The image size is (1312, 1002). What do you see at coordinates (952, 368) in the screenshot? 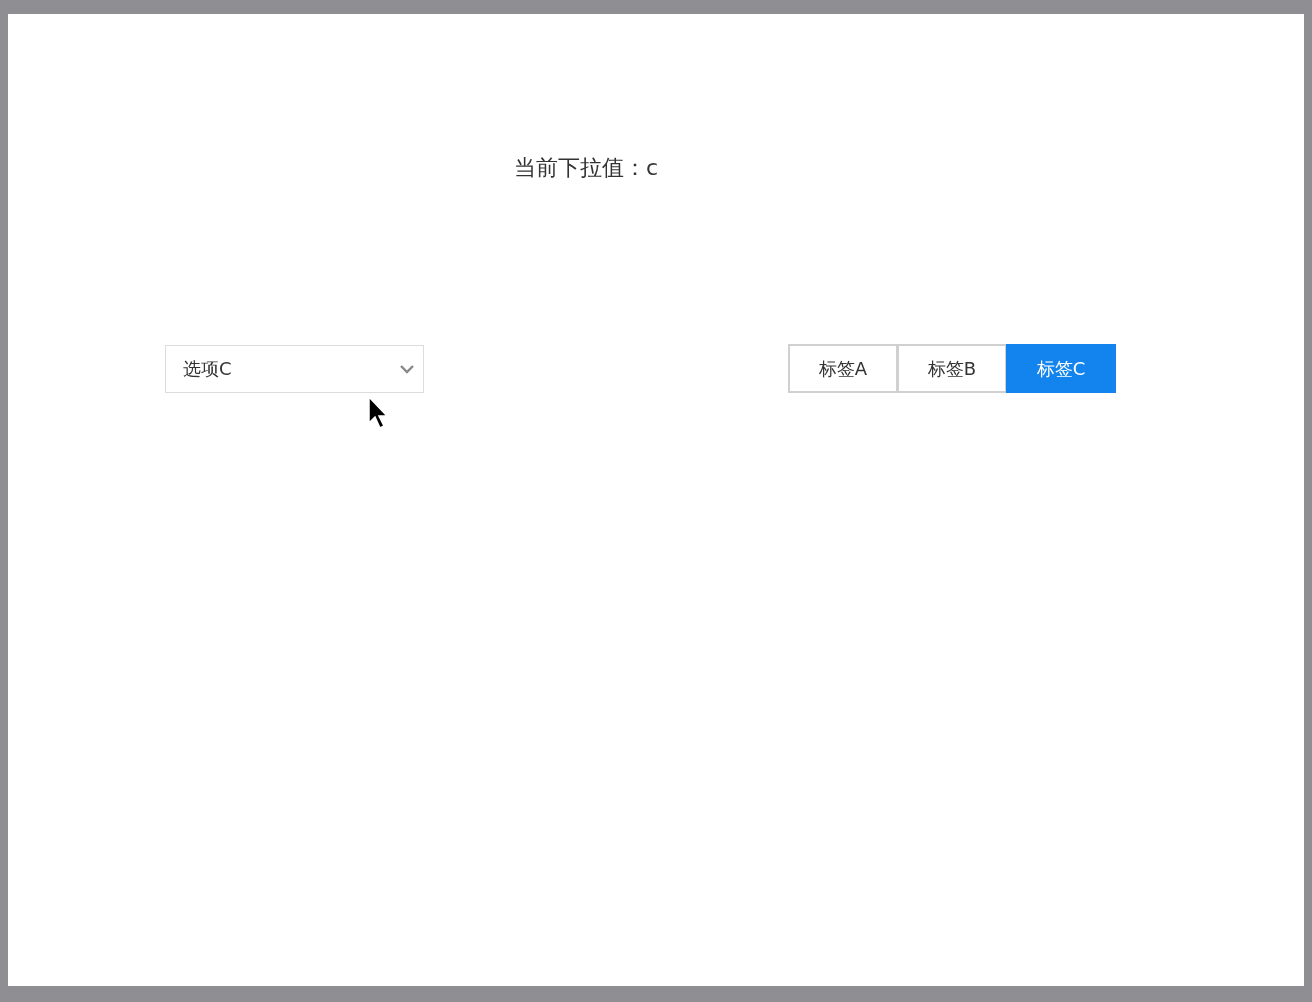
I see `tab: 标签B` at bounding box center [952, 368].